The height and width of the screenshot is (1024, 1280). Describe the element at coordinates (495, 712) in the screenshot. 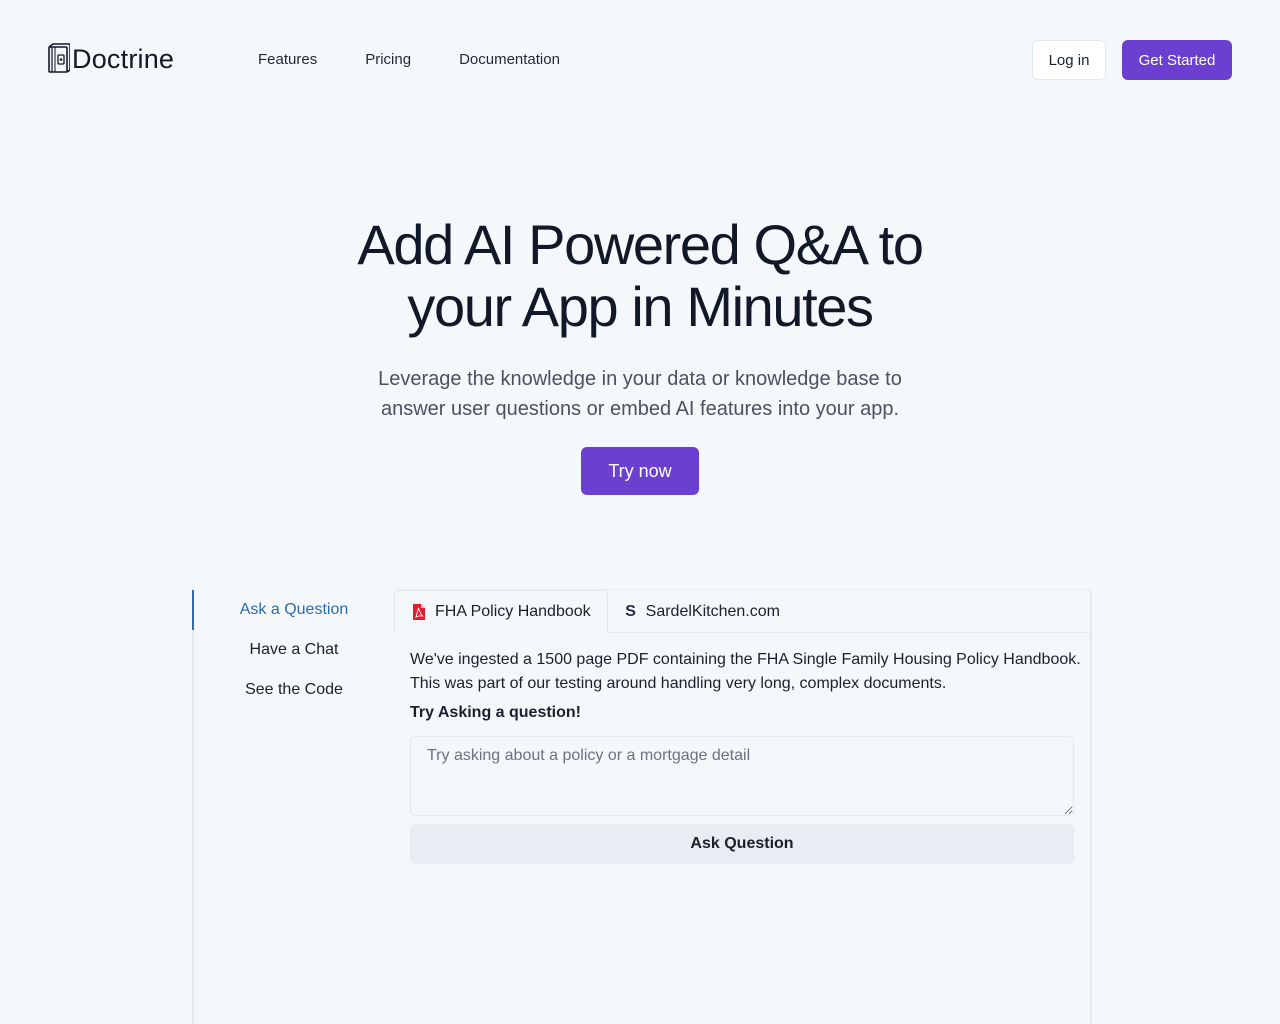

I see `prompt-label: Try Asking a question!` at that location.